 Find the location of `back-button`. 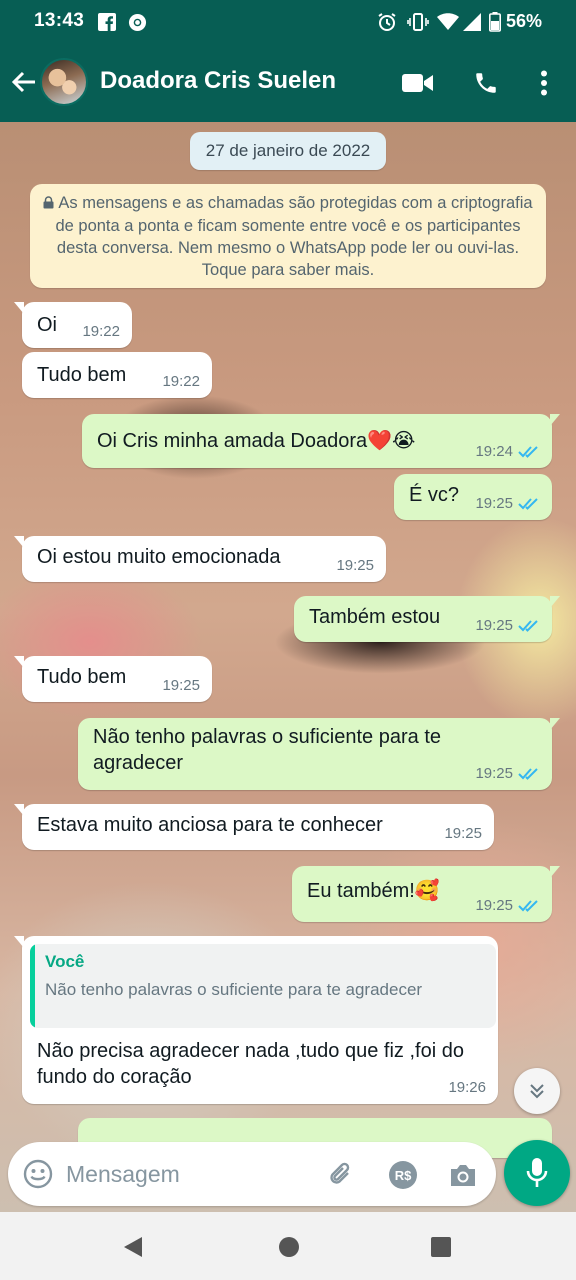

back-button is located at coordinates (24, 82).